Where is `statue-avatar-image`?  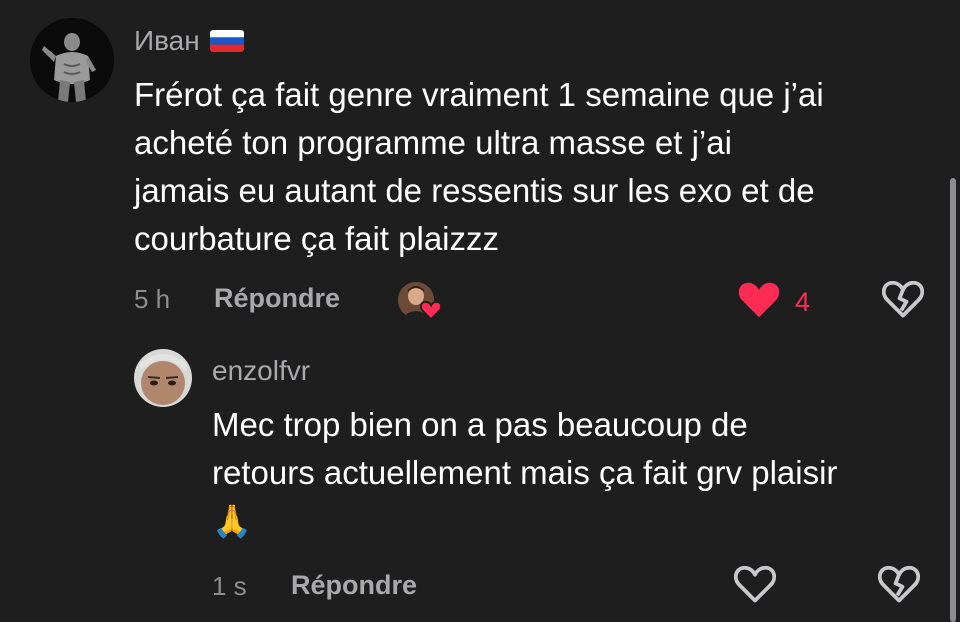 statue-avatar-image is located at coordinates (72, 60).